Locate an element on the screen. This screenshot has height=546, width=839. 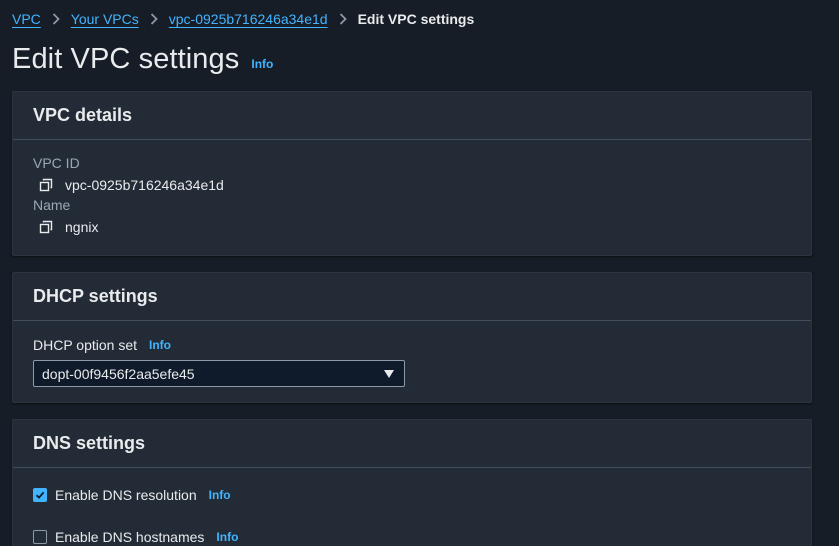
dns-settings-heading: DNS settings is located at coordinates (89, 443).